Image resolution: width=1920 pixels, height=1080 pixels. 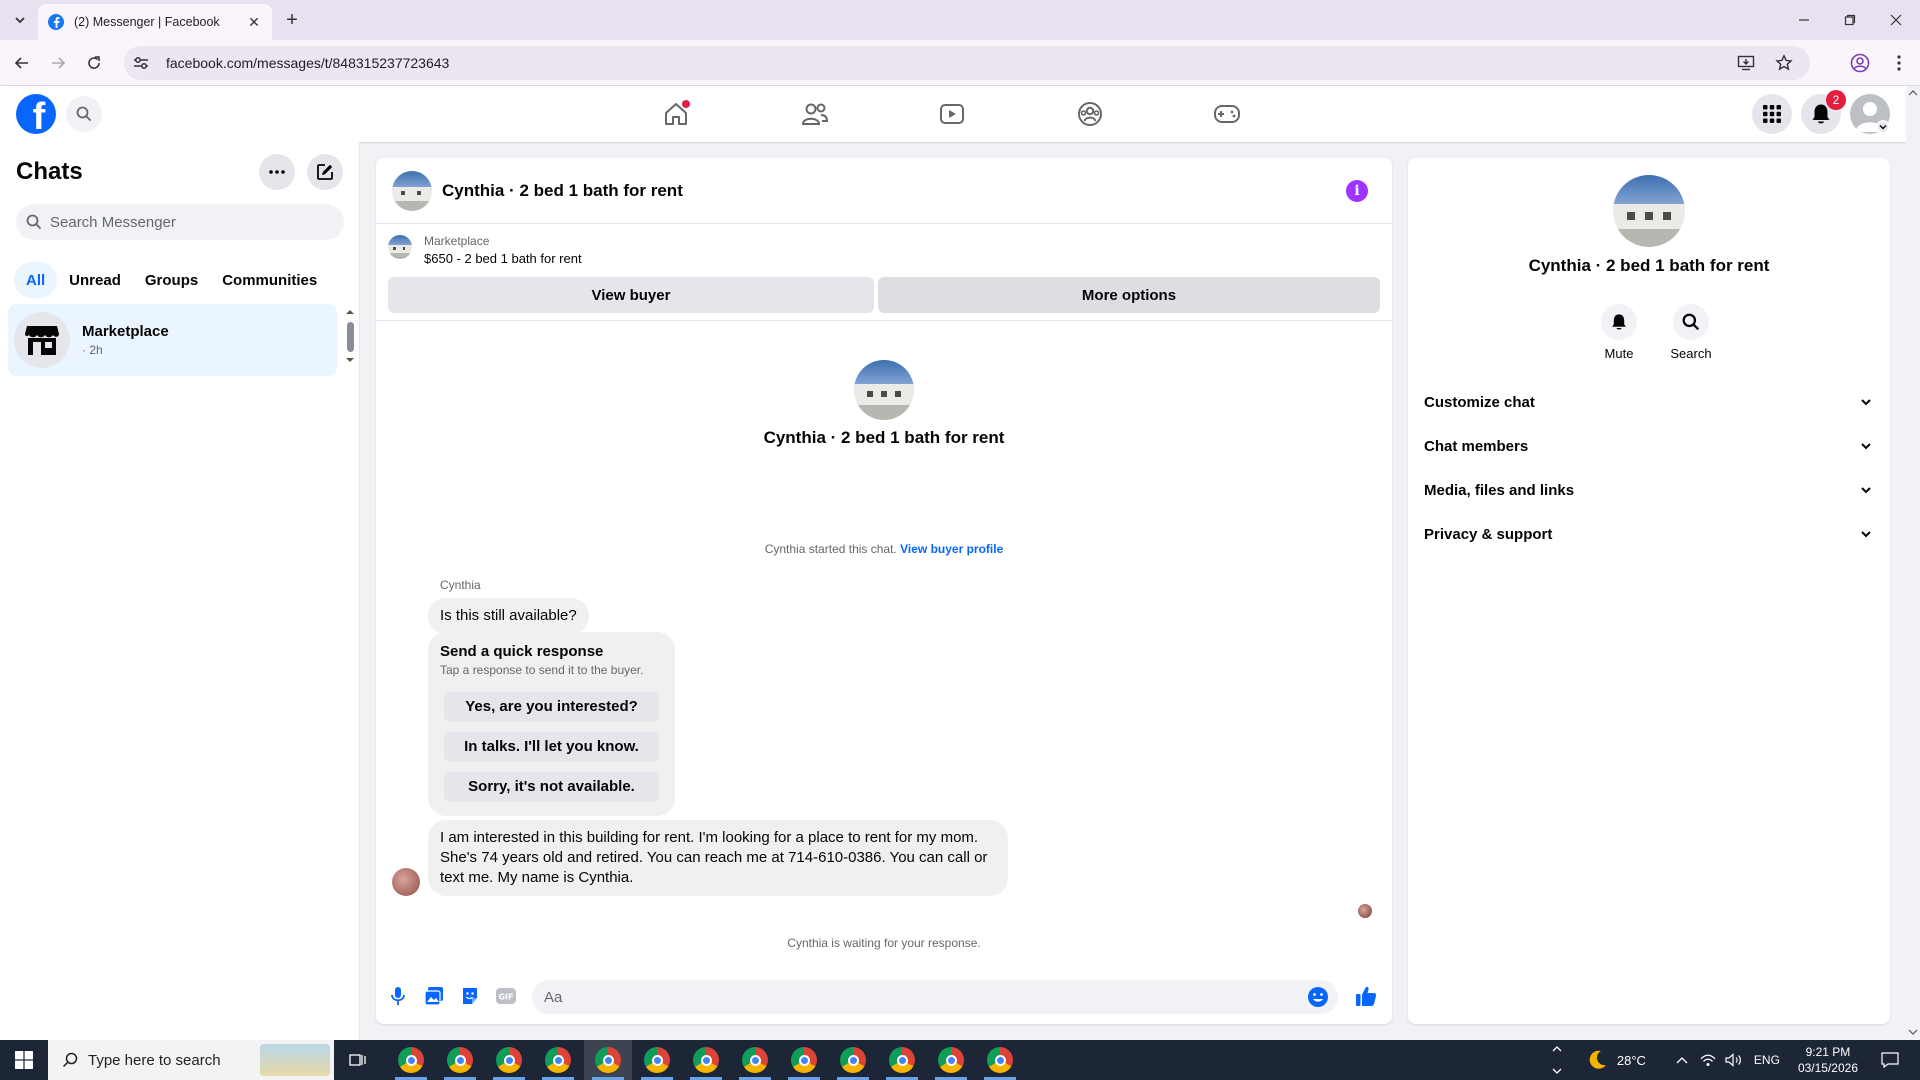 What do you see at coordinates (1649, 211) in the screenshot?
I see `info-listing-photo` at bounding box center [1649, 211].